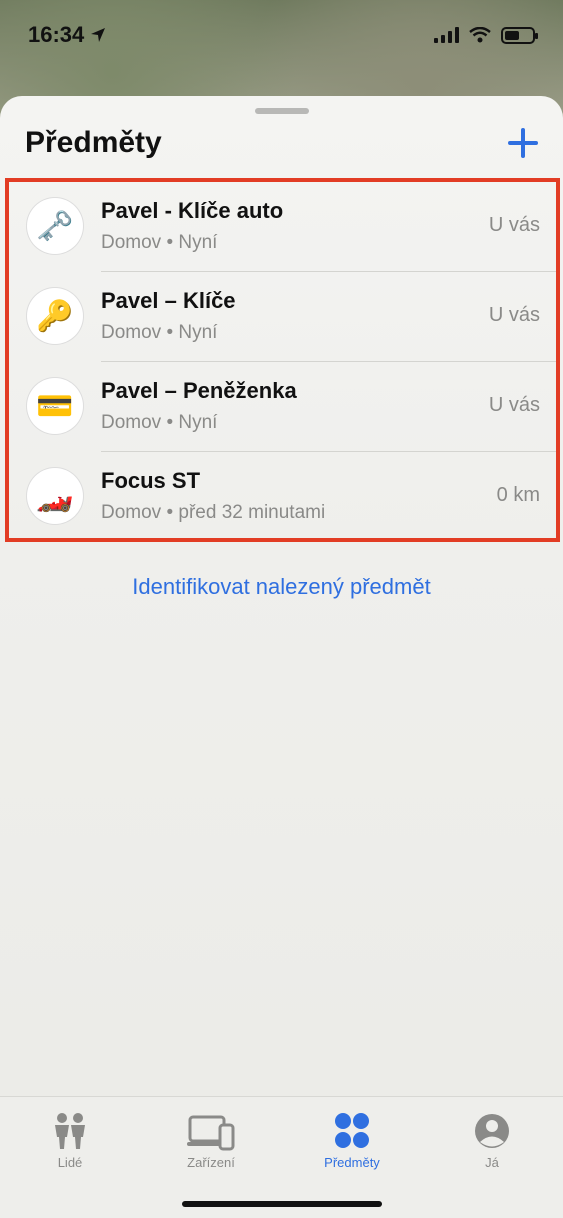  I want to click on wifi-icon, so click(480, 35).